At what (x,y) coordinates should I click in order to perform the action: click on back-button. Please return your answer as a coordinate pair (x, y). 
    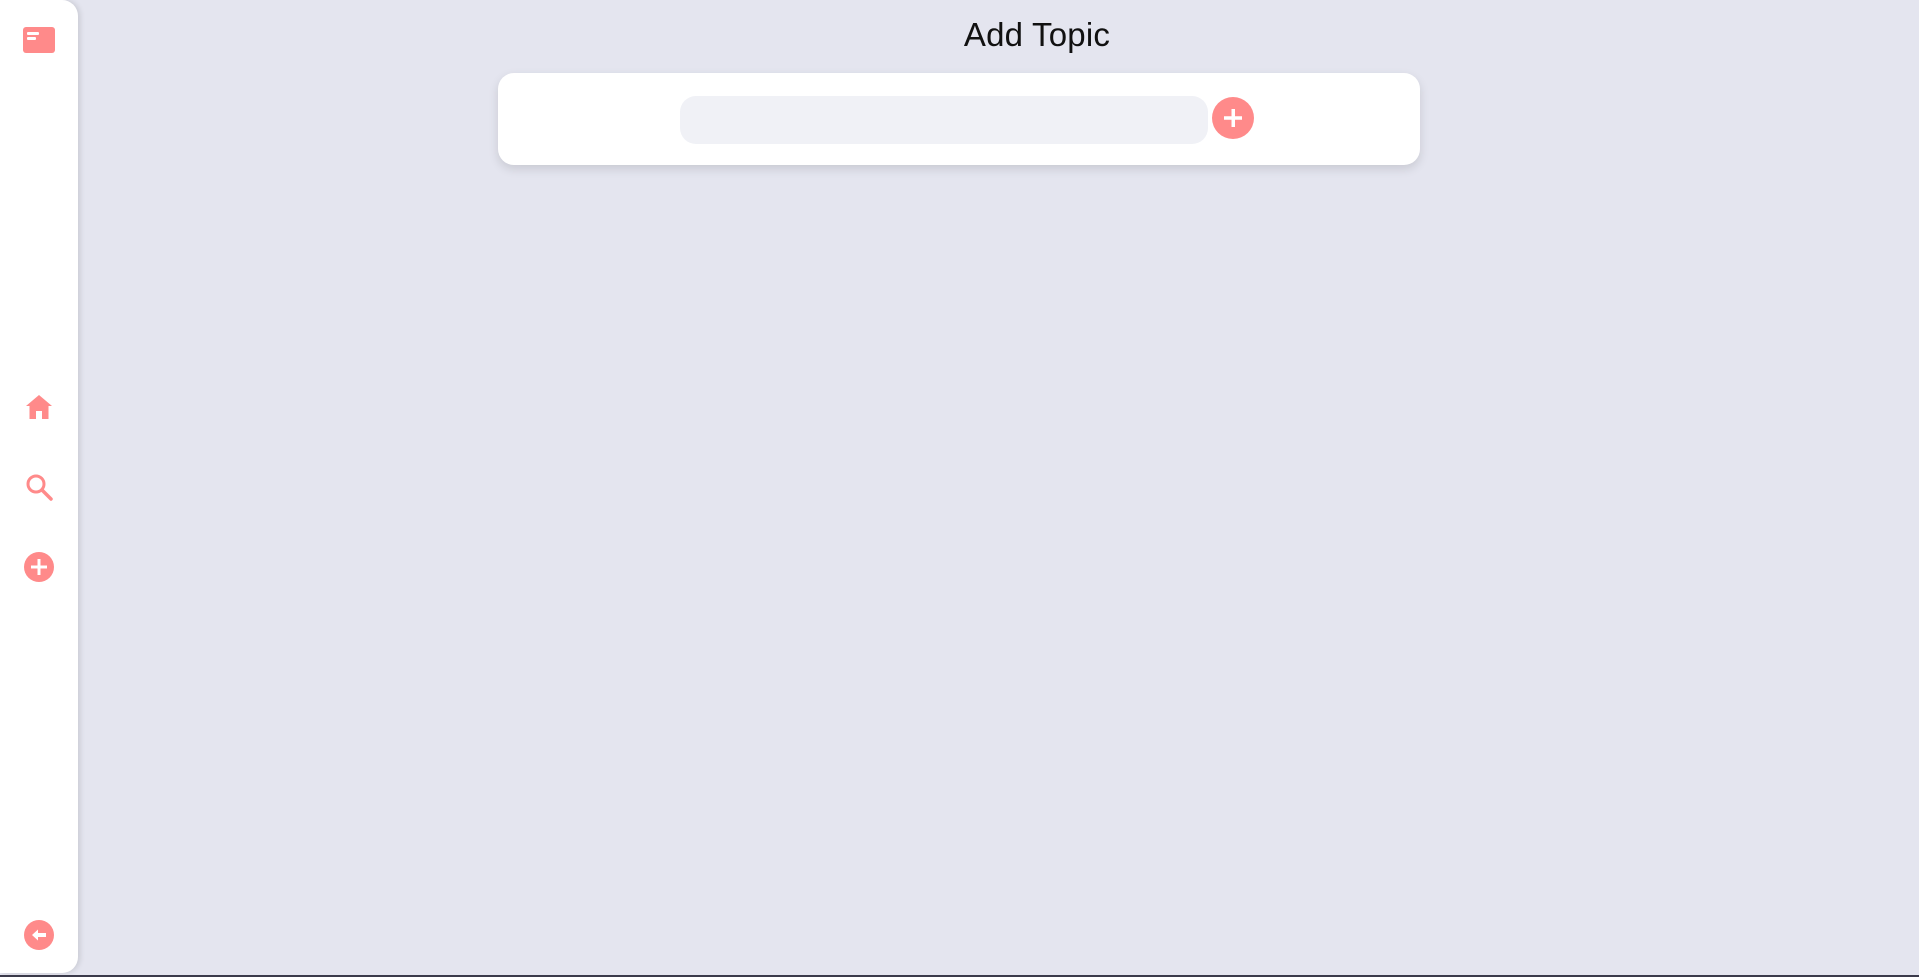
    Looking at the image, I should click on (39, 935).